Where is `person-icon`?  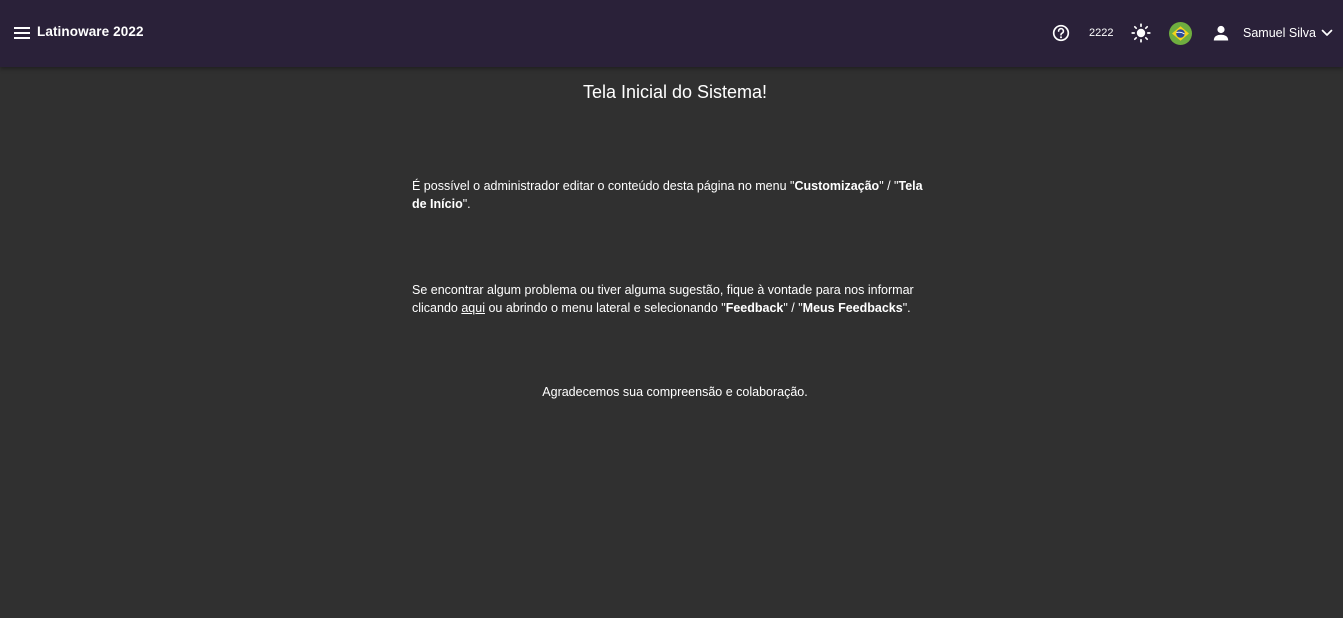
person-icon is located at coordinates (1221, 33).